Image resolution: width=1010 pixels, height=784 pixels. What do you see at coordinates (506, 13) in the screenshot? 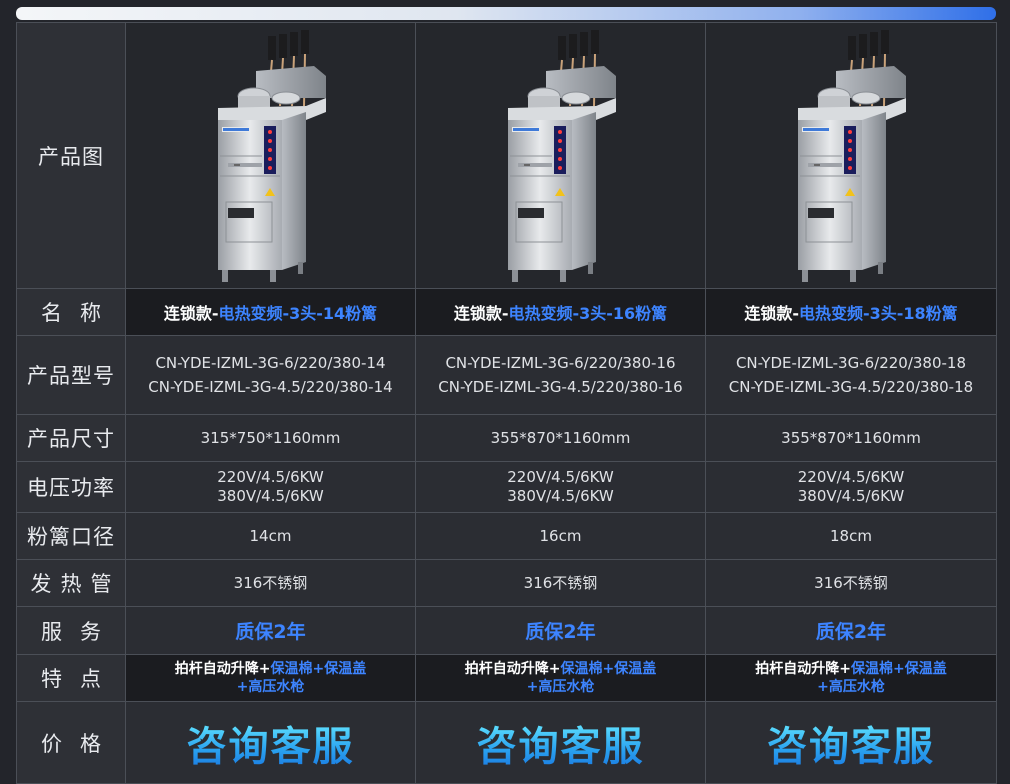
I see `top-banner-bar` at bounding box center [506, 13].